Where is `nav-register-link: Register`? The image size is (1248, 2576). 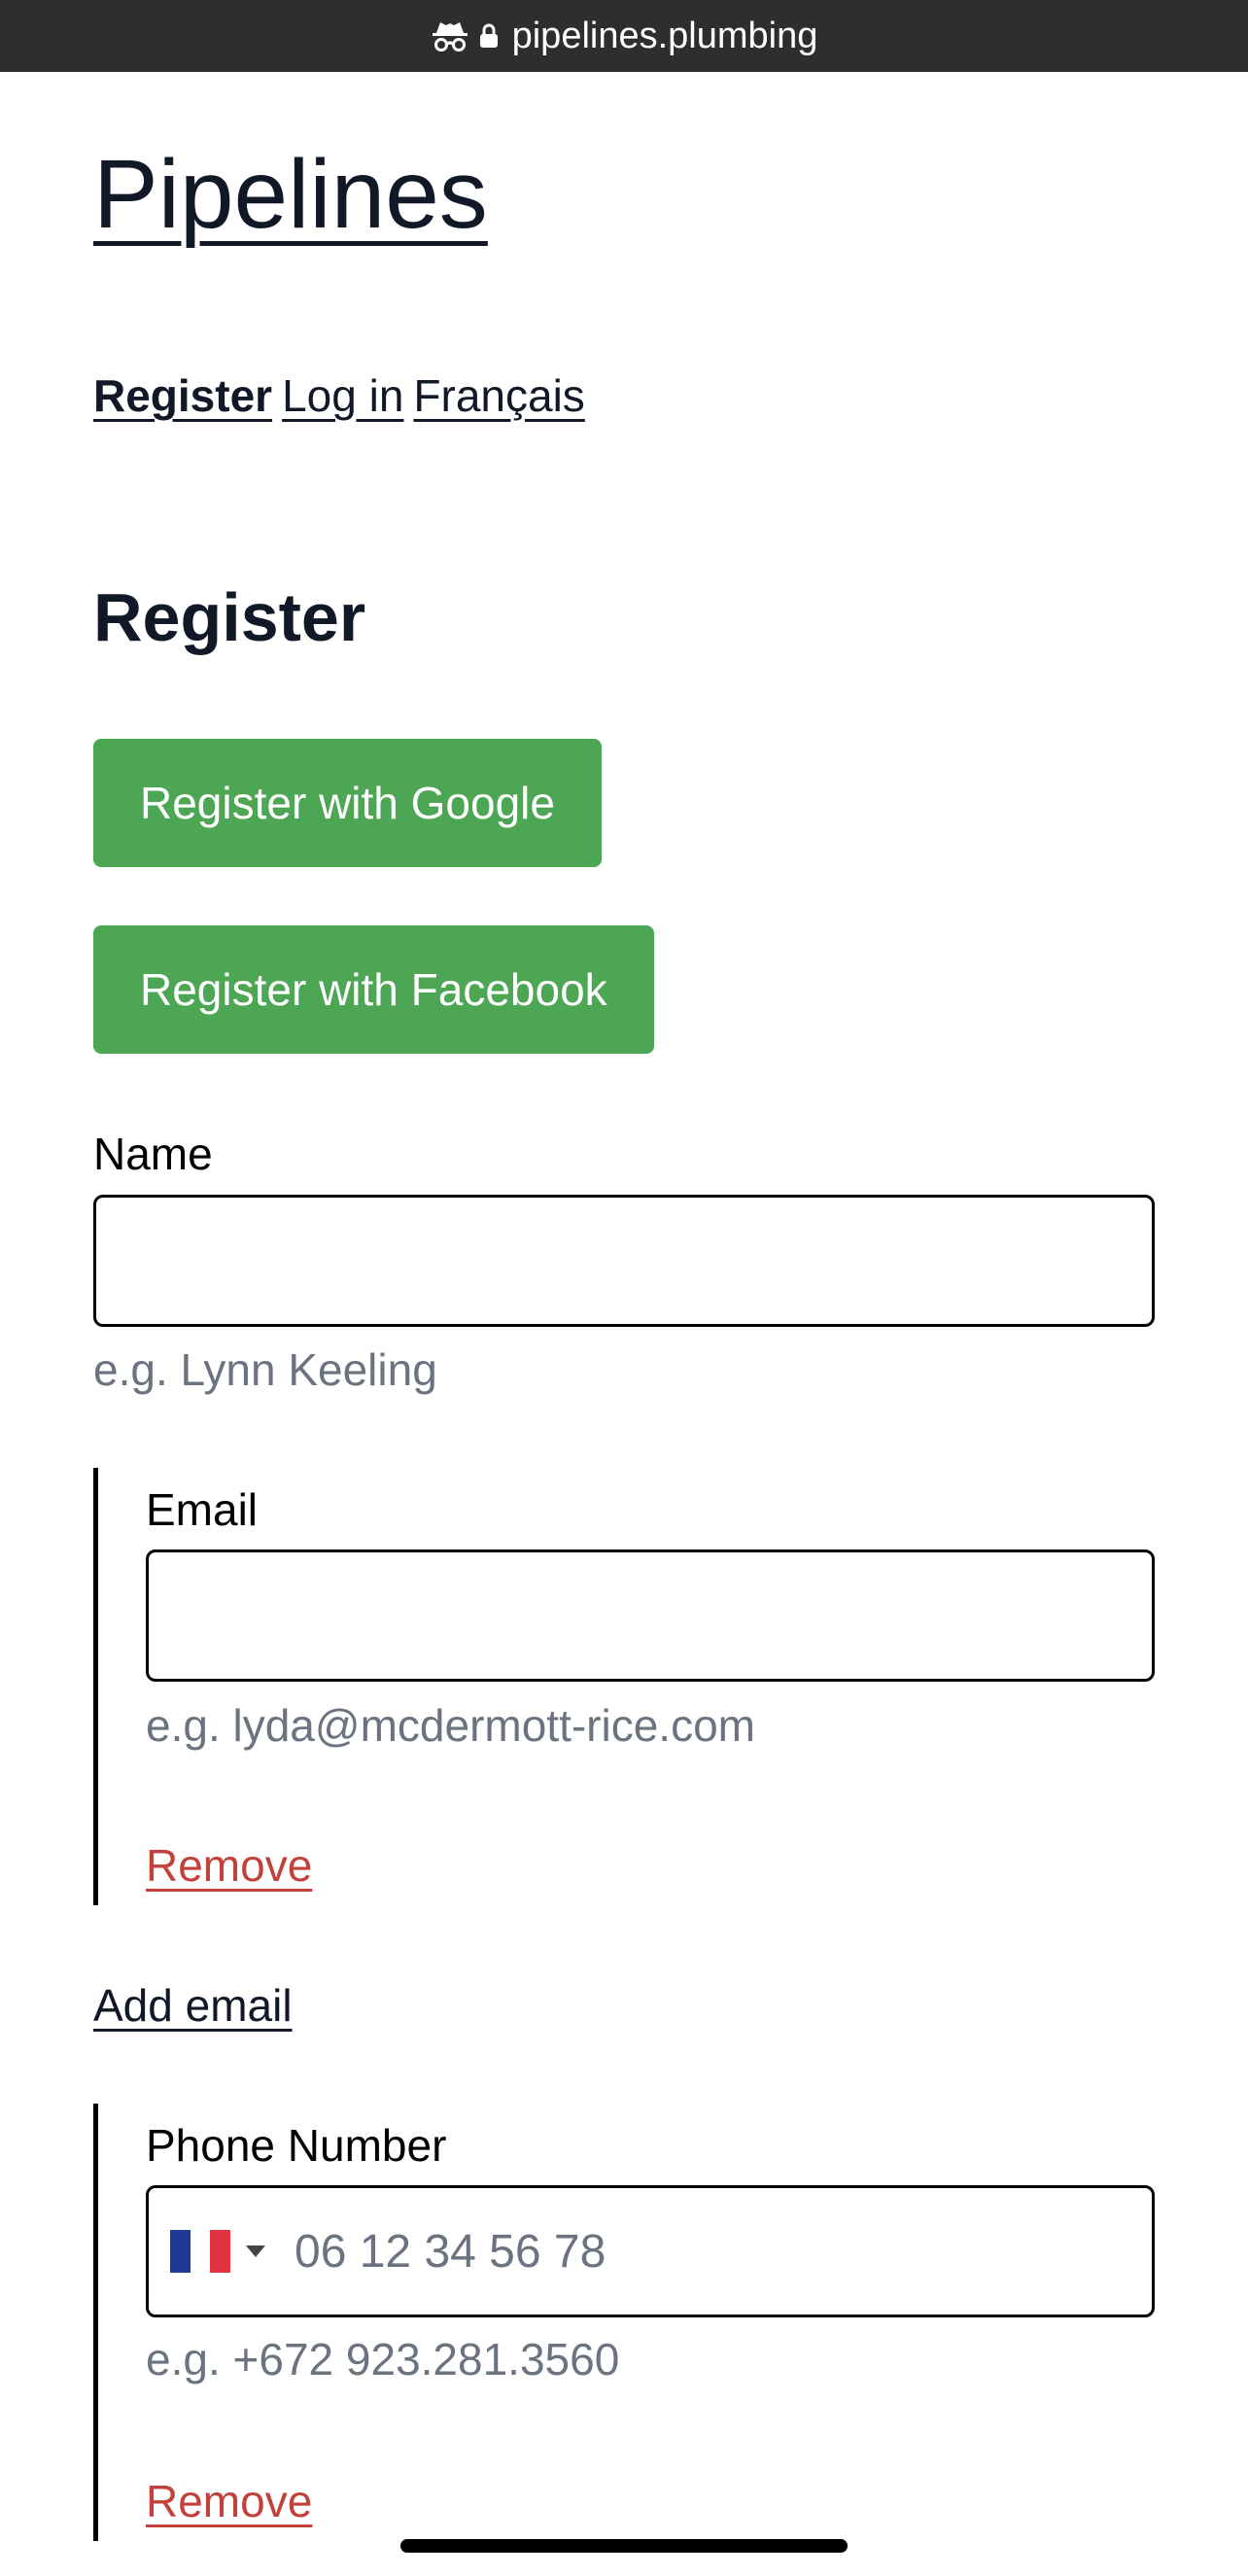 nav-register-link: Register is located at coordinates (182, 395).